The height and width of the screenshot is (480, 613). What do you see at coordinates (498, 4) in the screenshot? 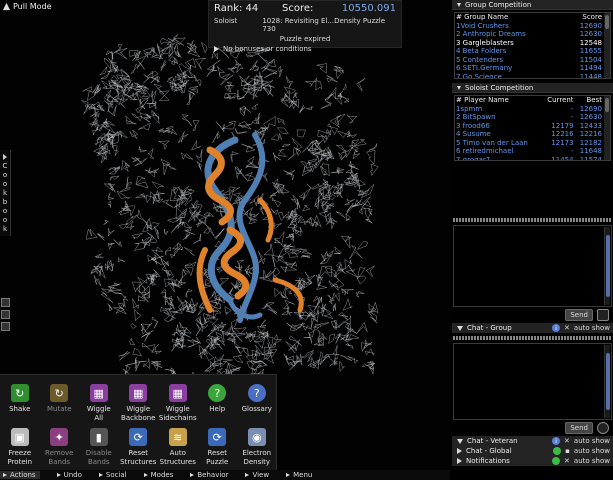
I see `group-competition-title: Group Competition` at bounding box center [498, 4].